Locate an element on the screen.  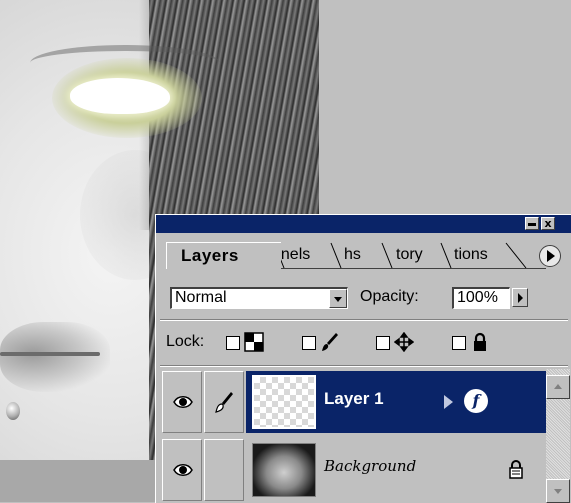
lip-line is located at coordinates (50, 354).